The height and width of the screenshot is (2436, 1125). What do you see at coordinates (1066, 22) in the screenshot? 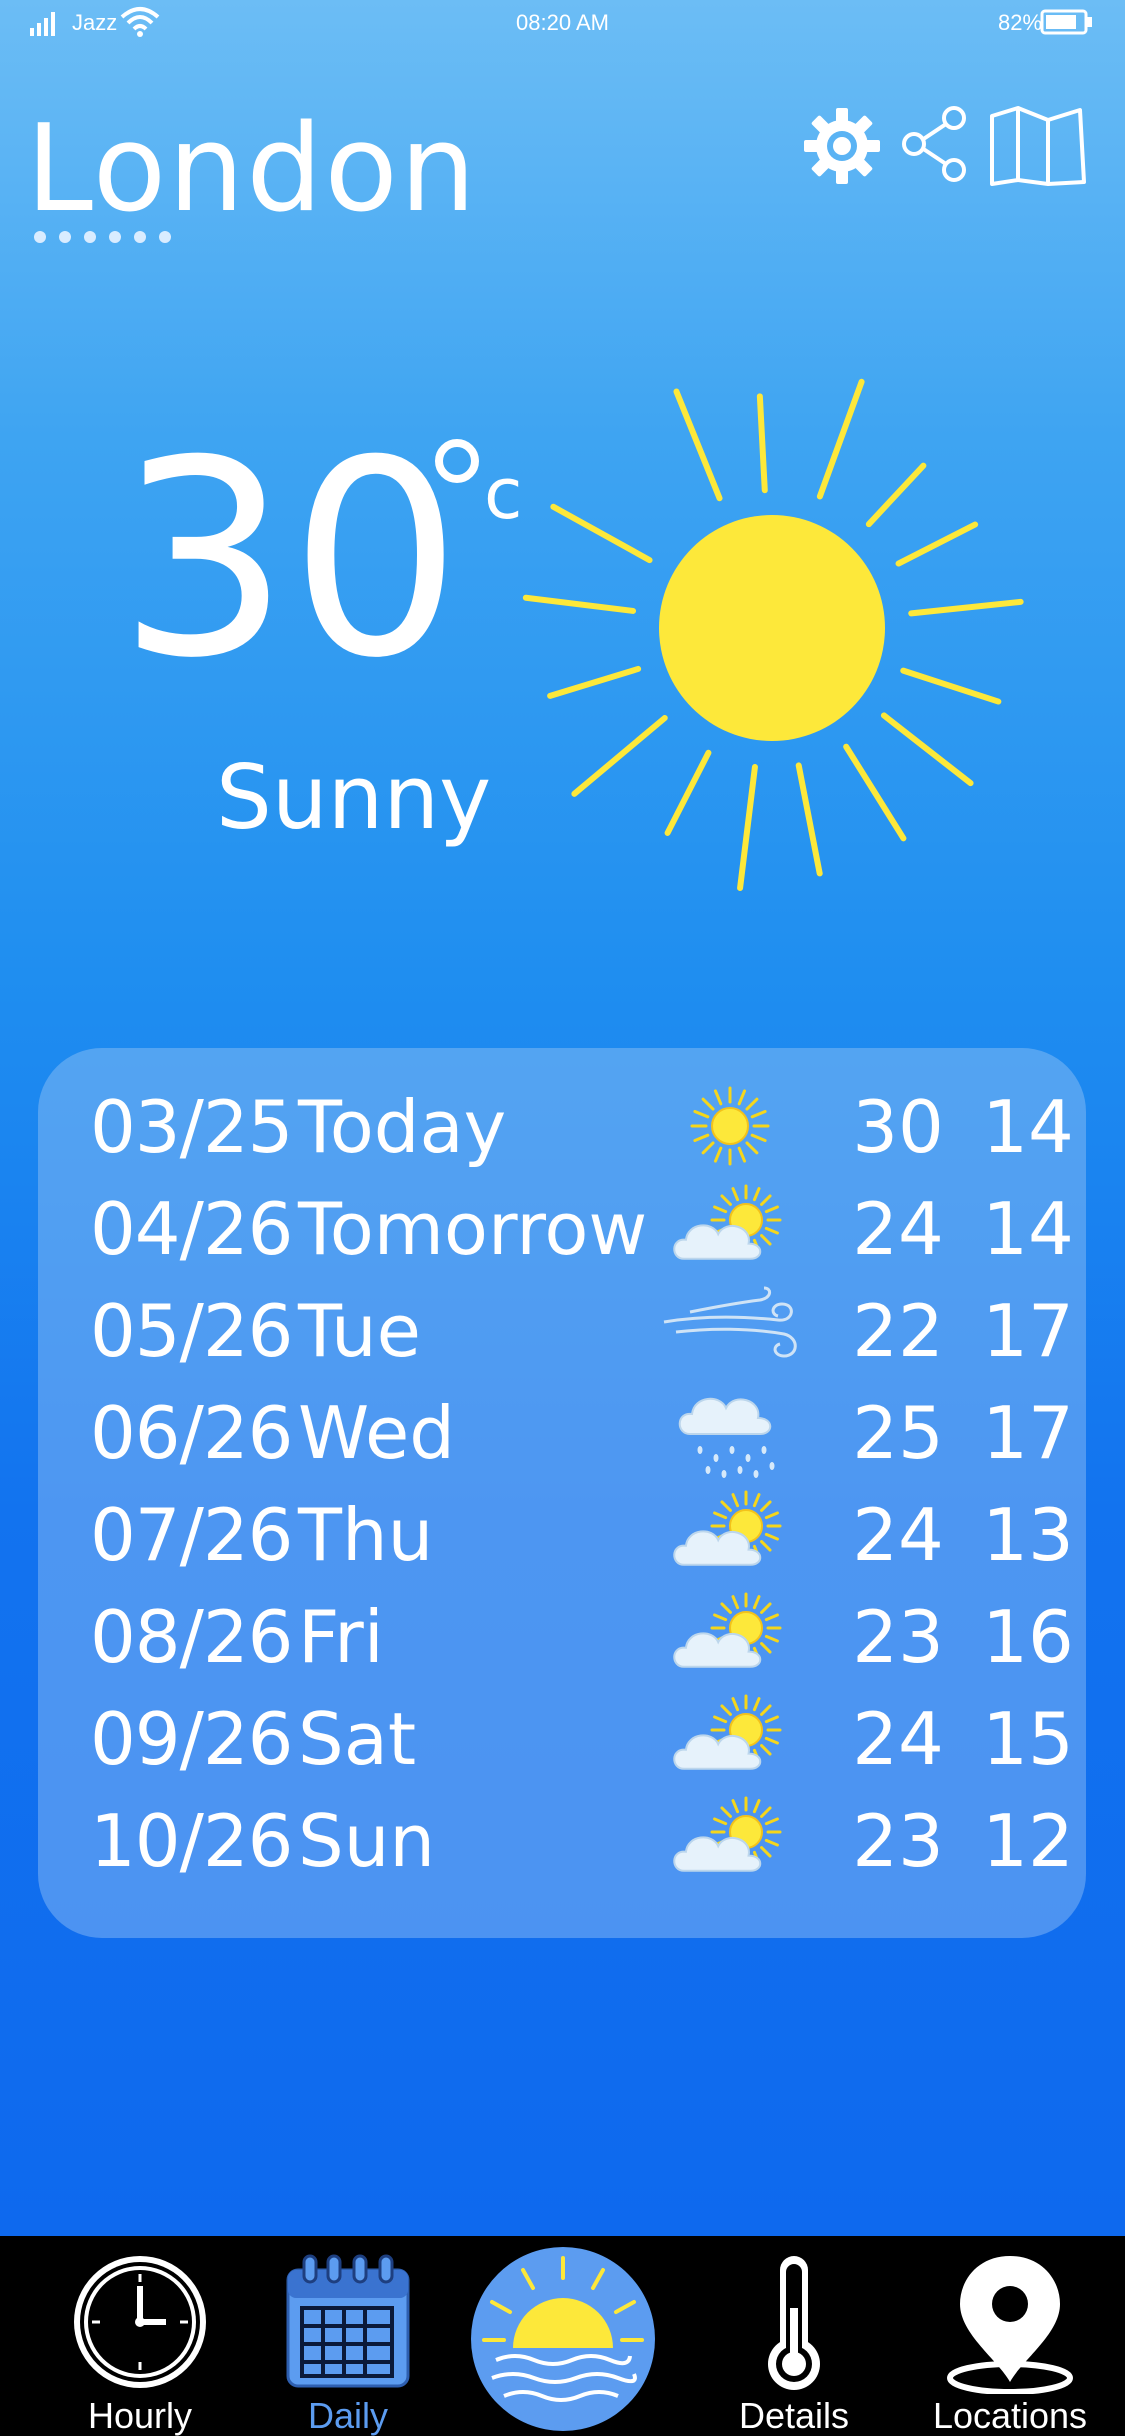
I see `battery-icon` at bounding box center [1066, 22].